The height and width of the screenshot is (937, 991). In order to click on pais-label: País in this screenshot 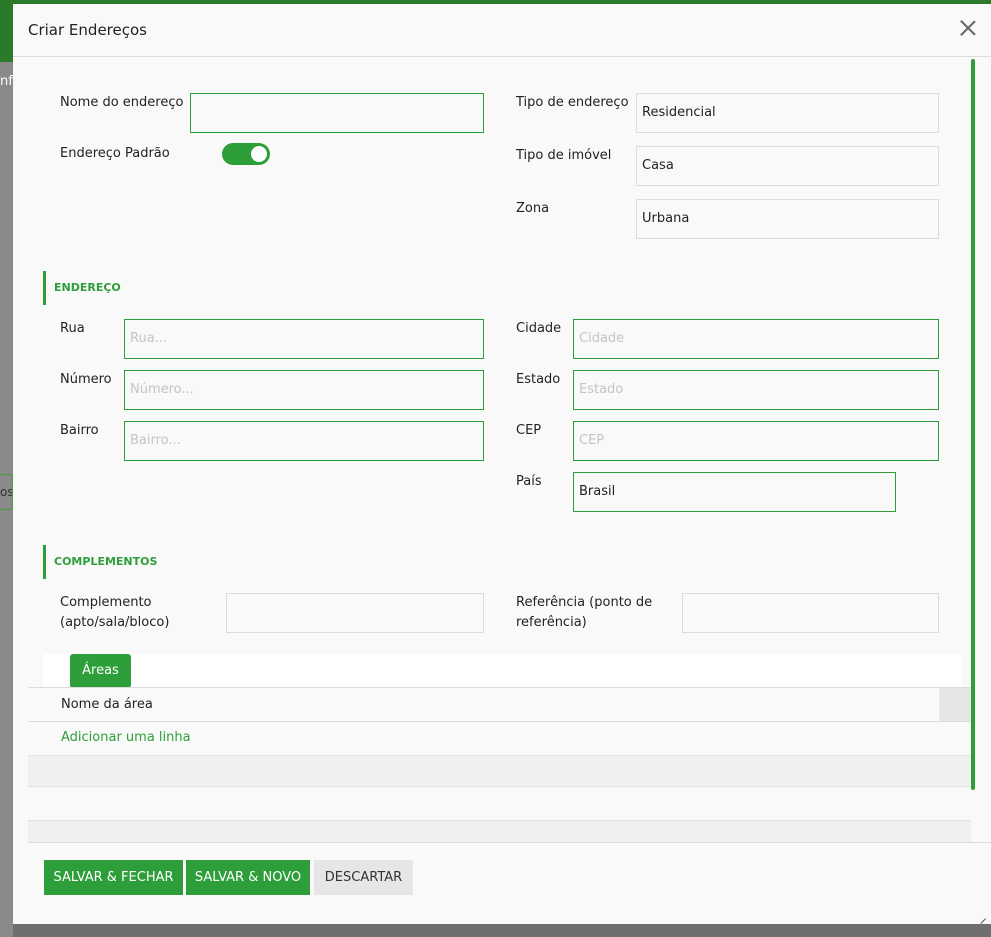, I will do `click(529, 481)`.